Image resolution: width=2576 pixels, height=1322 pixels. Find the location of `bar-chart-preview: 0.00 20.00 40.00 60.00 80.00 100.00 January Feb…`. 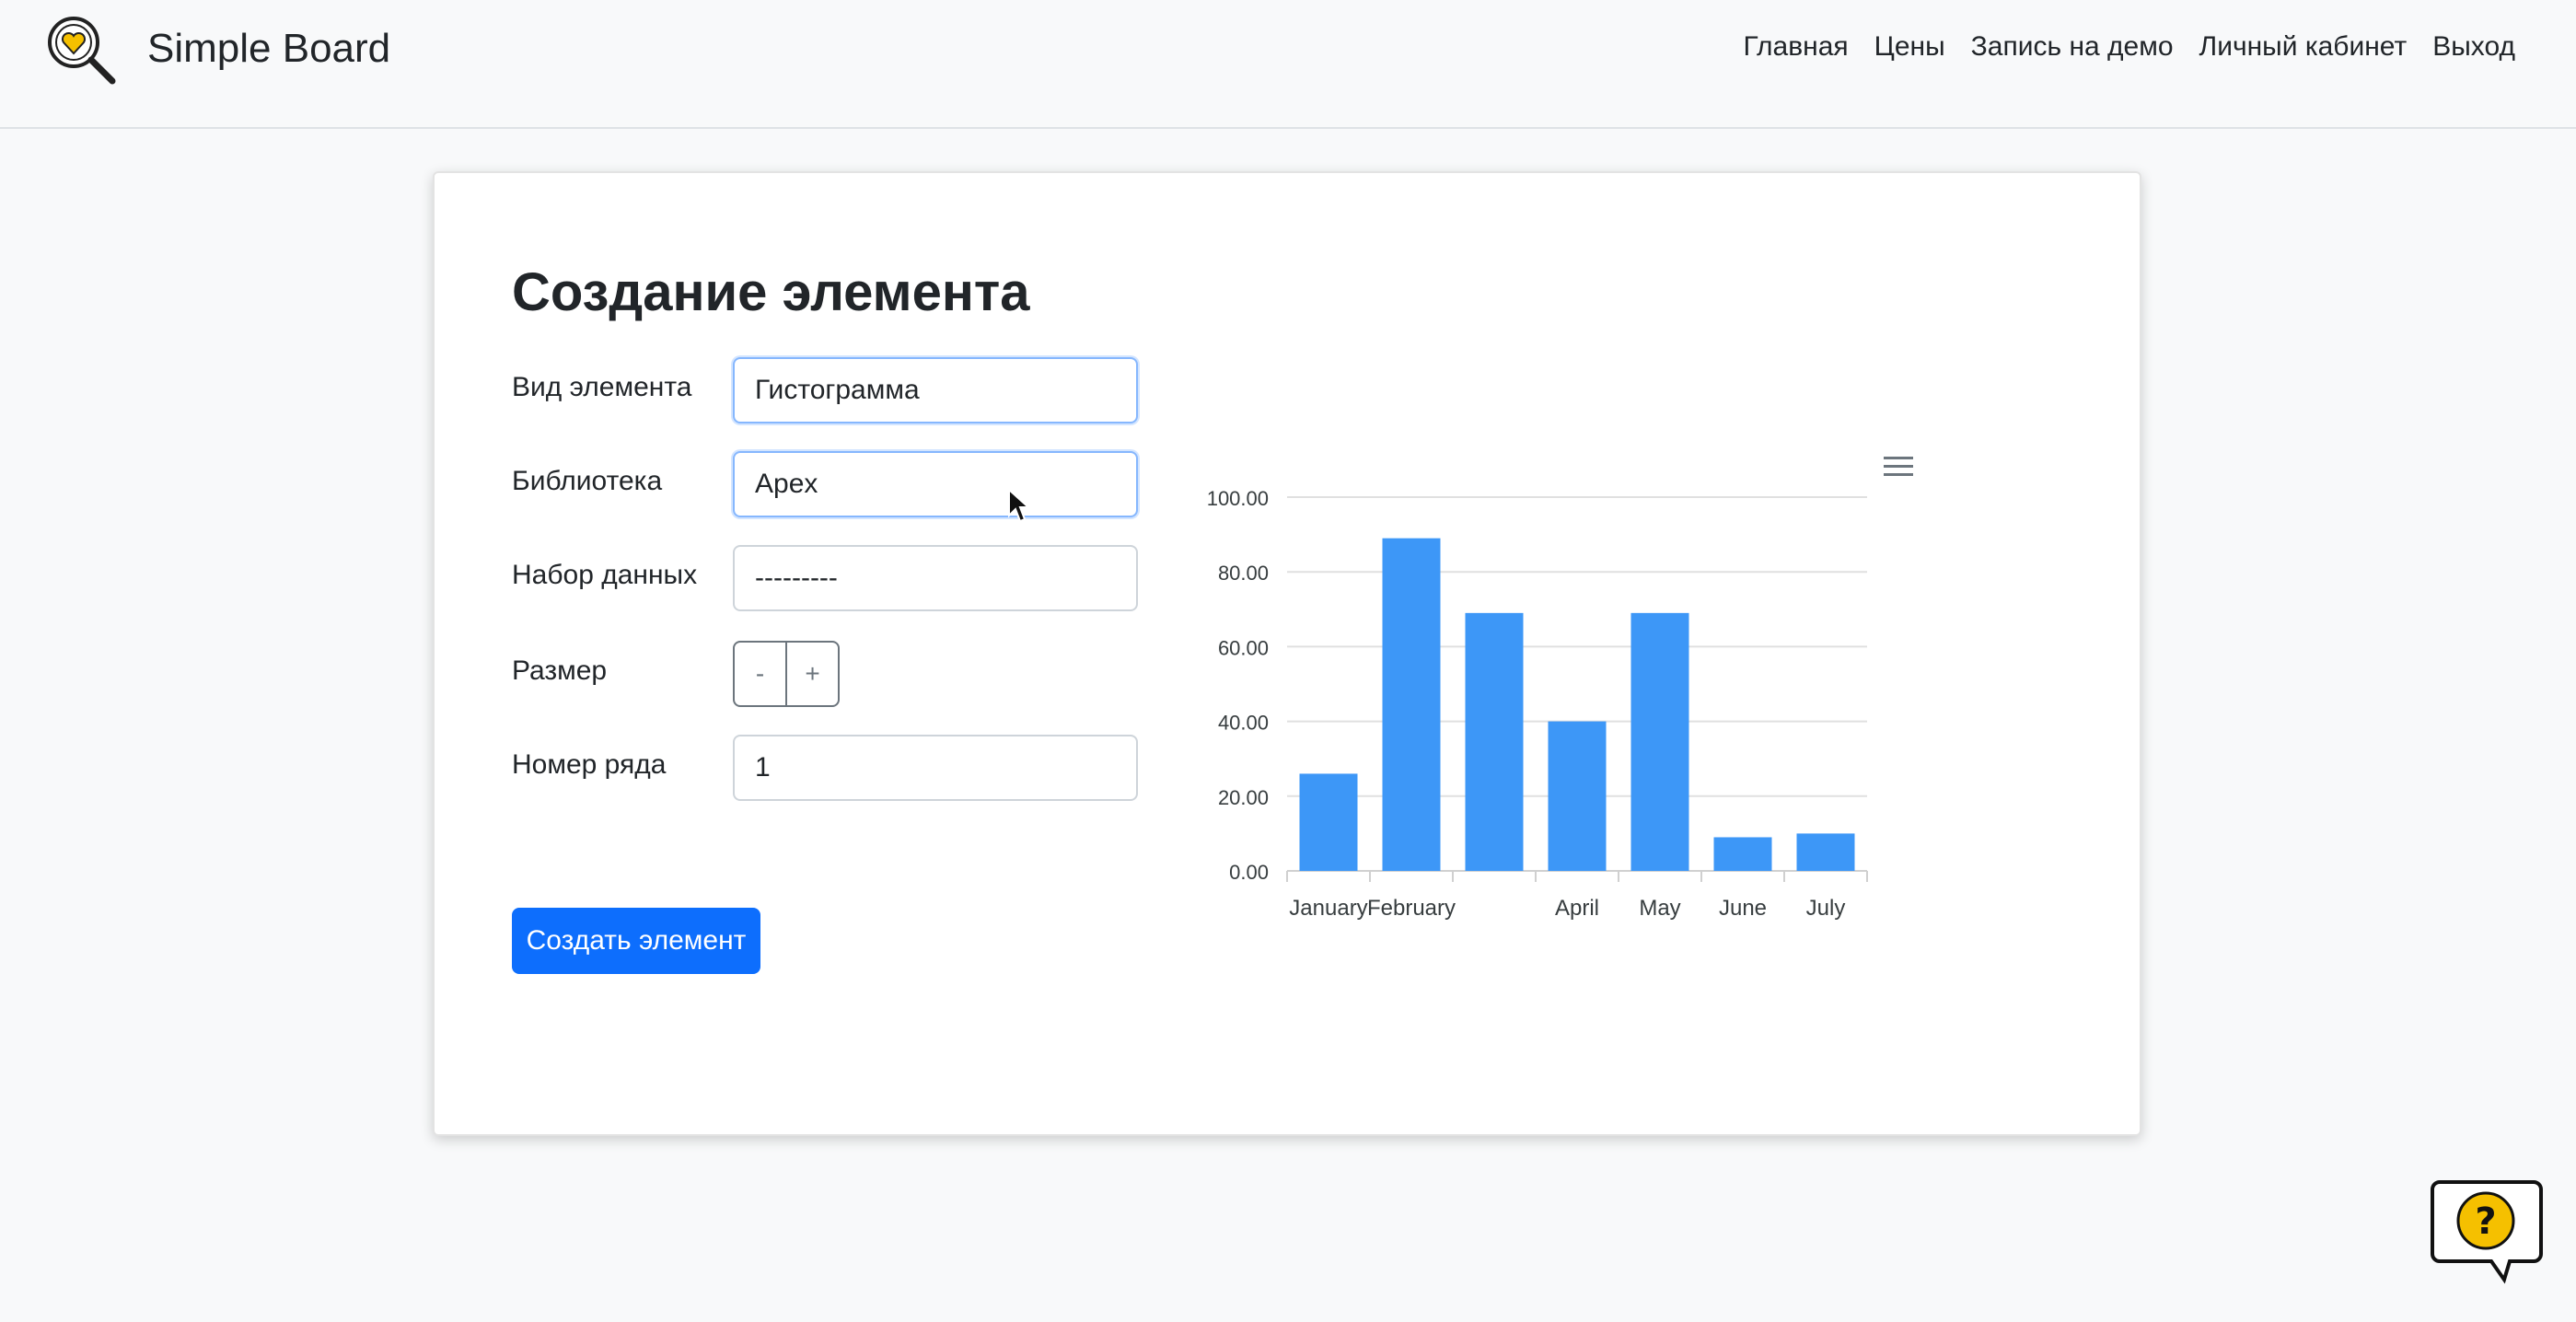

bar-chart-preview: 0.00 20.00 40.00 60.00 80.00 100.00 January Feb… is located at coordinates (1583, 690).